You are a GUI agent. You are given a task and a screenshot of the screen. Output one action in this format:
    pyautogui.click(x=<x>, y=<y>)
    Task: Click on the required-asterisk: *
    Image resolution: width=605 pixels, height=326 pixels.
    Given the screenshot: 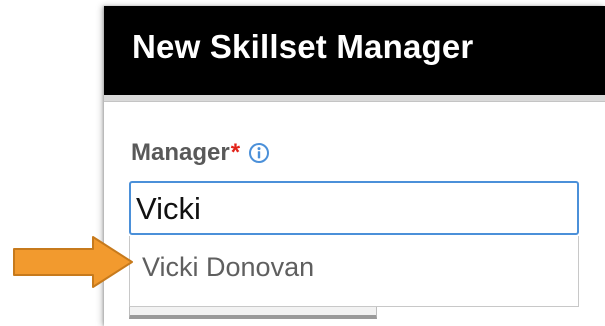 What is the action you would take?
    pyautogui.click(x=235, y=152)
    